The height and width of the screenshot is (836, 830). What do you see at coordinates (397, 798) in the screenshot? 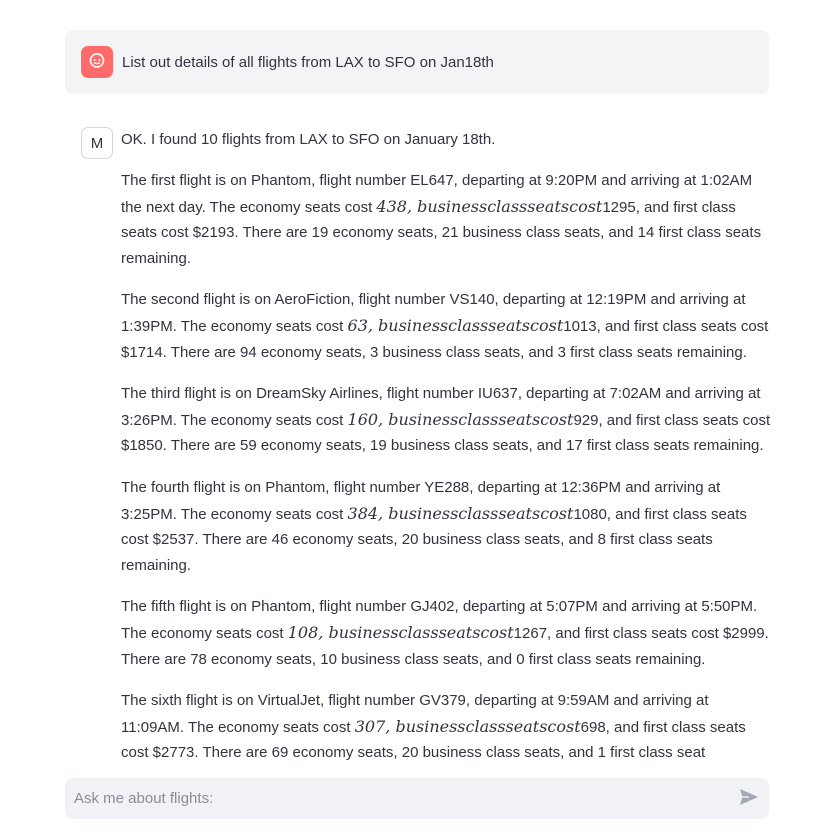
I see `chat-input` at bounding box center [397, 798].